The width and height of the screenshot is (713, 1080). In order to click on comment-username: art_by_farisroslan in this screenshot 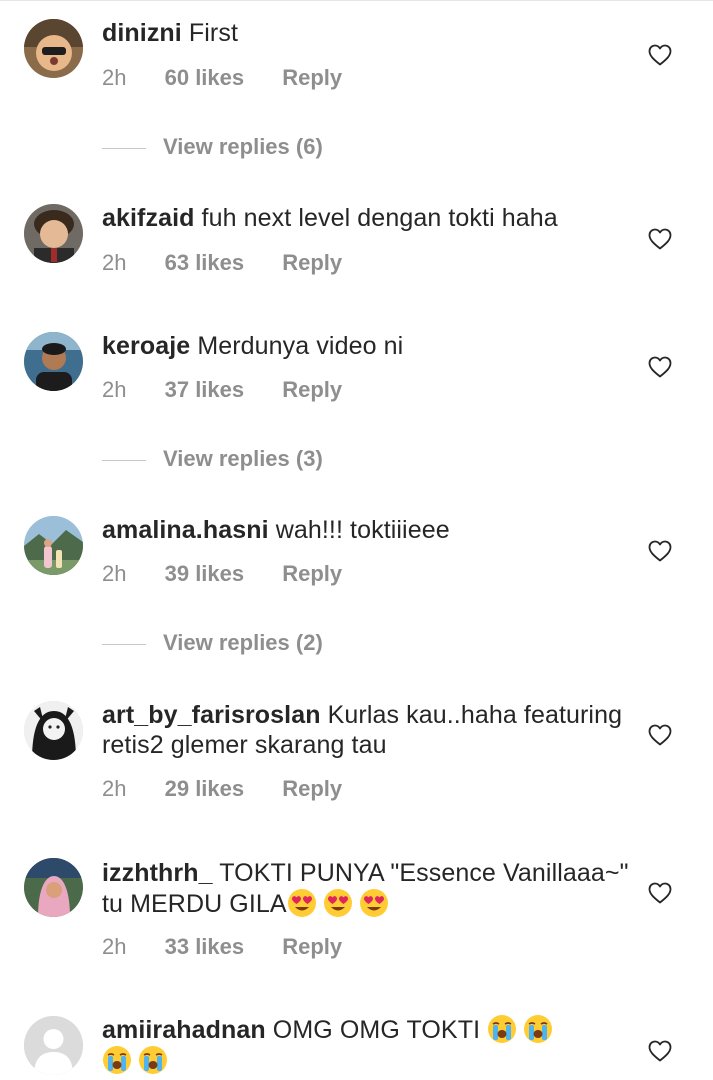, I will do `click(211, 715)`.